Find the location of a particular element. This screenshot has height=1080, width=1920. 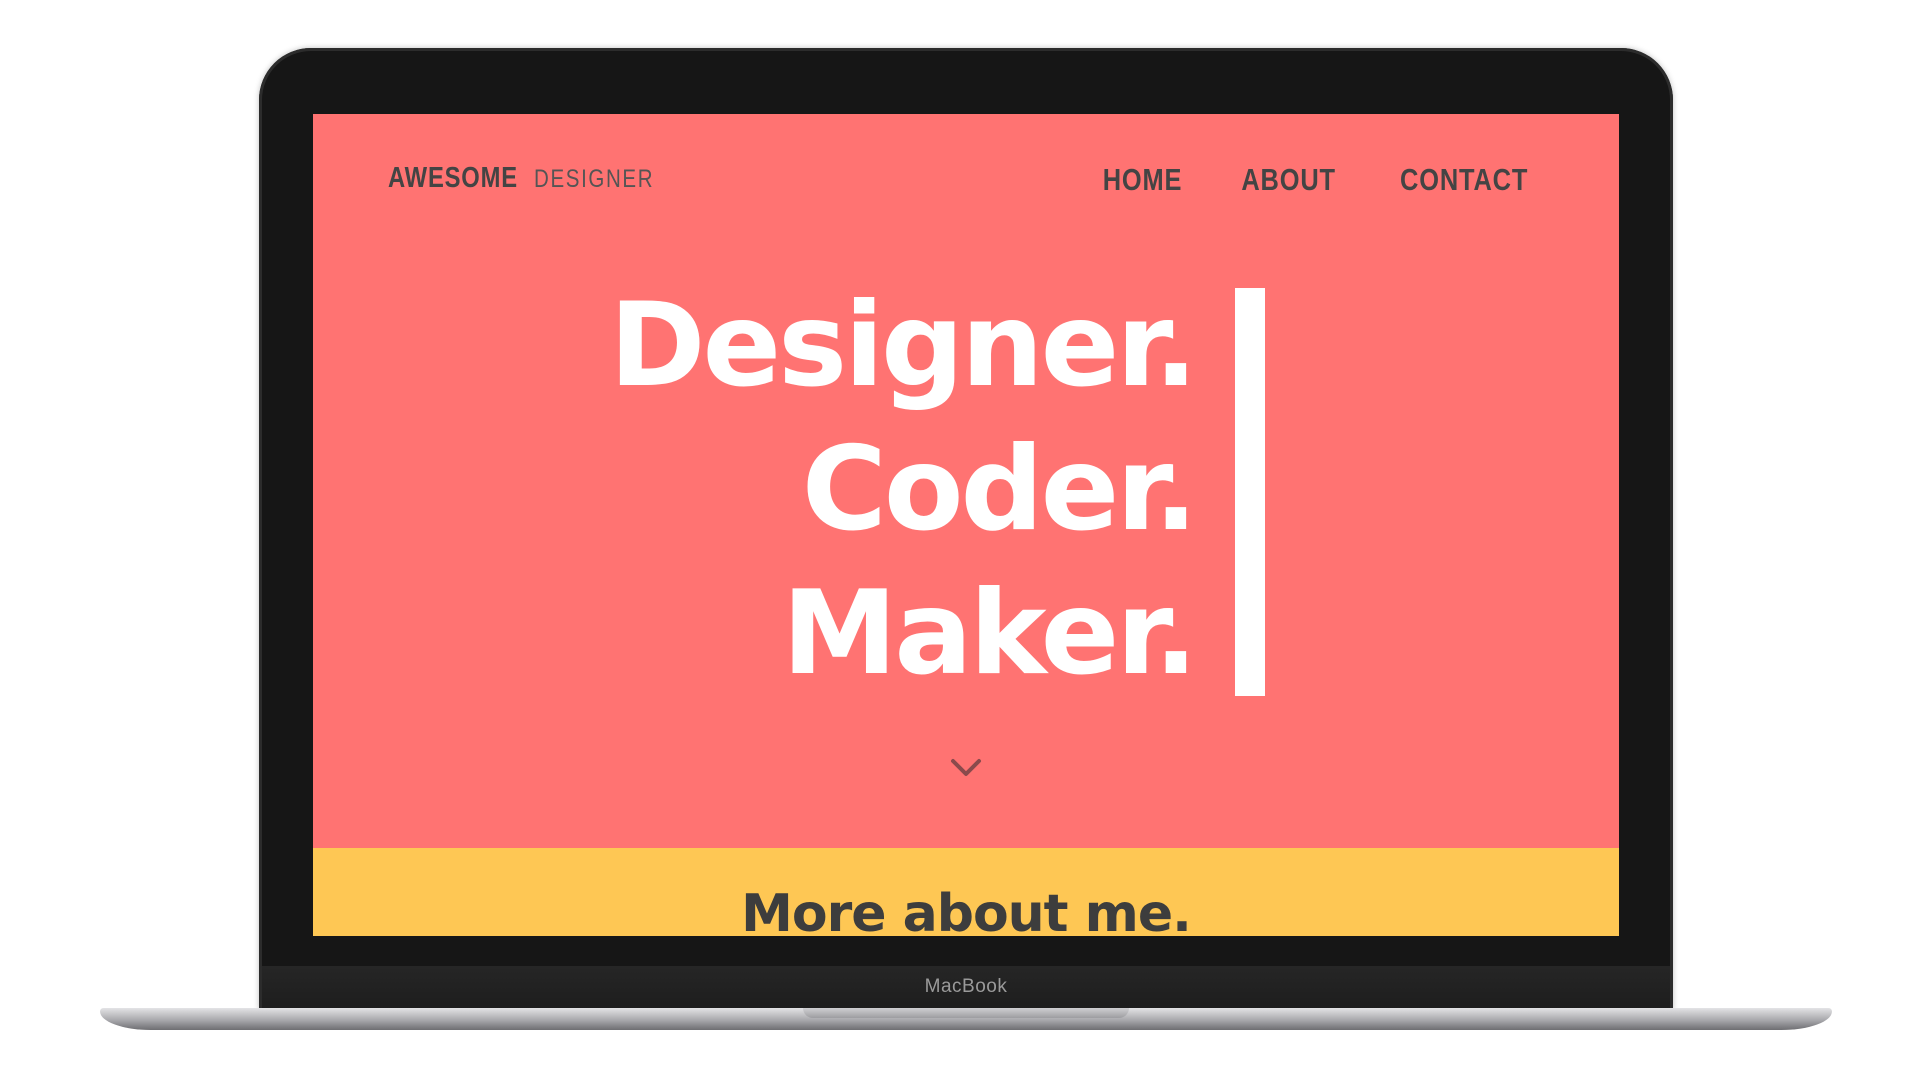

nav-contact-link: CONTACT is located at coordinates (1464, 180).